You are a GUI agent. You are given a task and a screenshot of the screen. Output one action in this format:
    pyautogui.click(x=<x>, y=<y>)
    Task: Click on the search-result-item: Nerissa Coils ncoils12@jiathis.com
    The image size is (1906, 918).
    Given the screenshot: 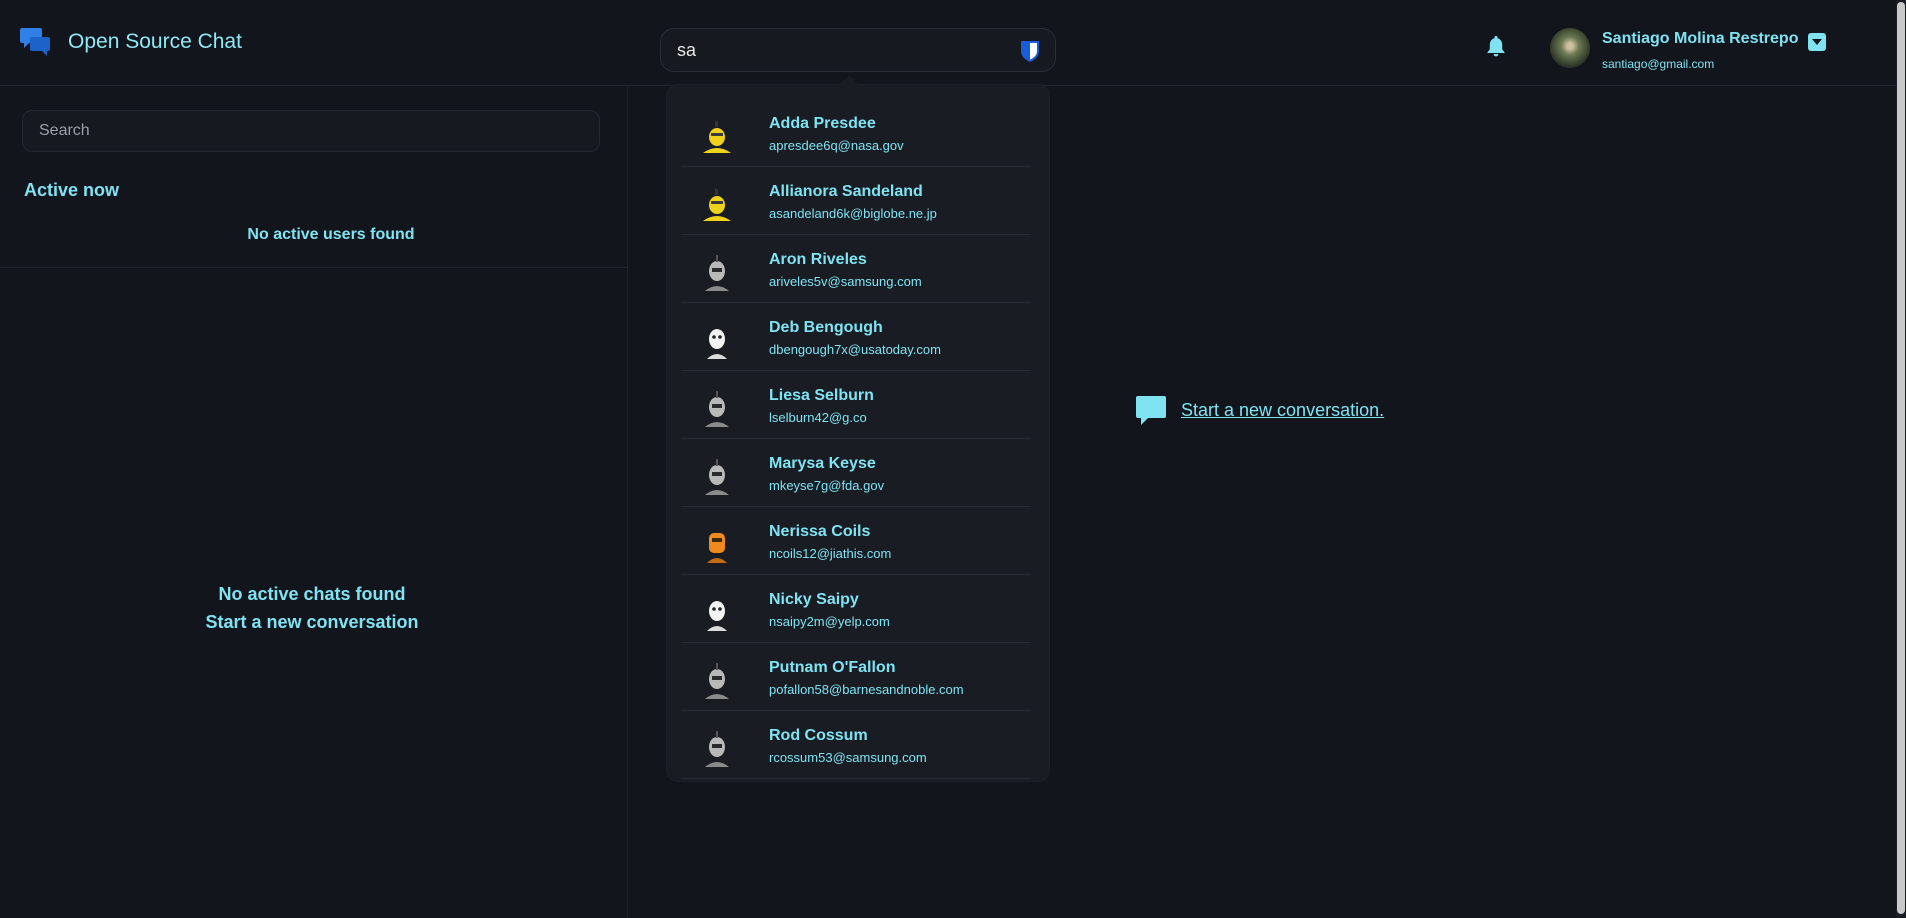 What is the action you would take?
    pyautogui.click(x=856, y=541)
    